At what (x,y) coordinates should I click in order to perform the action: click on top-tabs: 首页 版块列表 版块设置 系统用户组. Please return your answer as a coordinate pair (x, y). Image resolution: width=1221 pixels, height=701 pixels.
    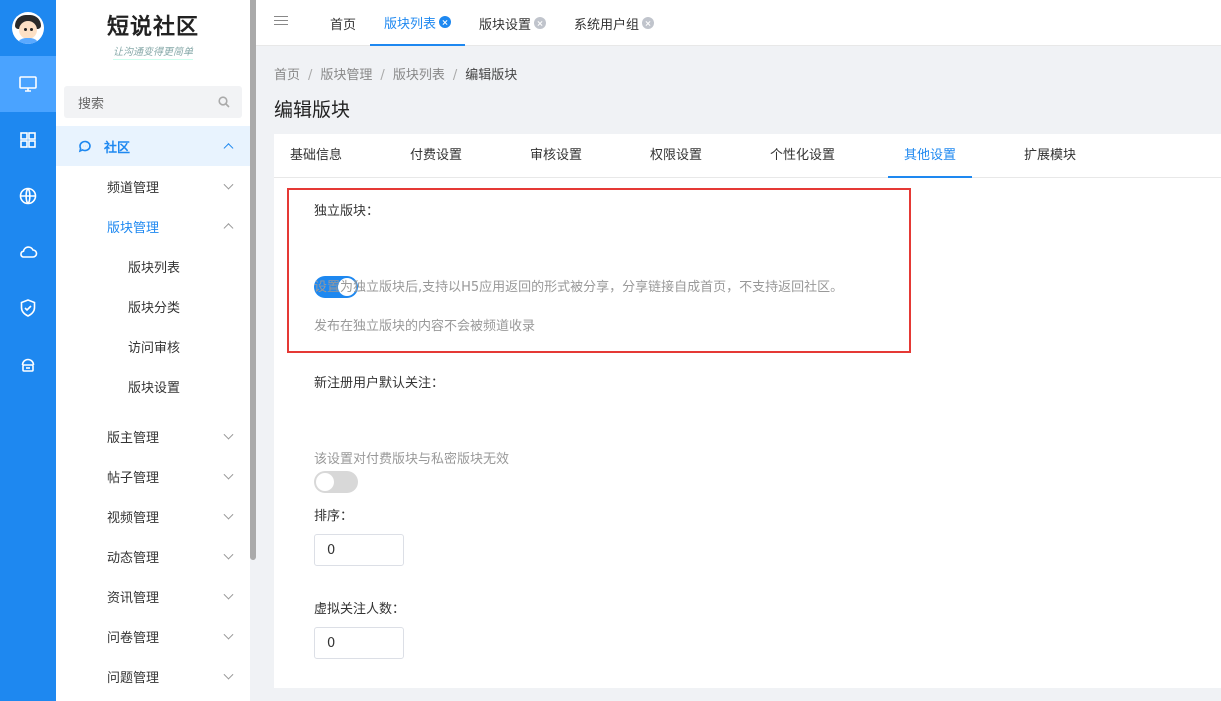
    Looking at the image, I should click on (492, 23).